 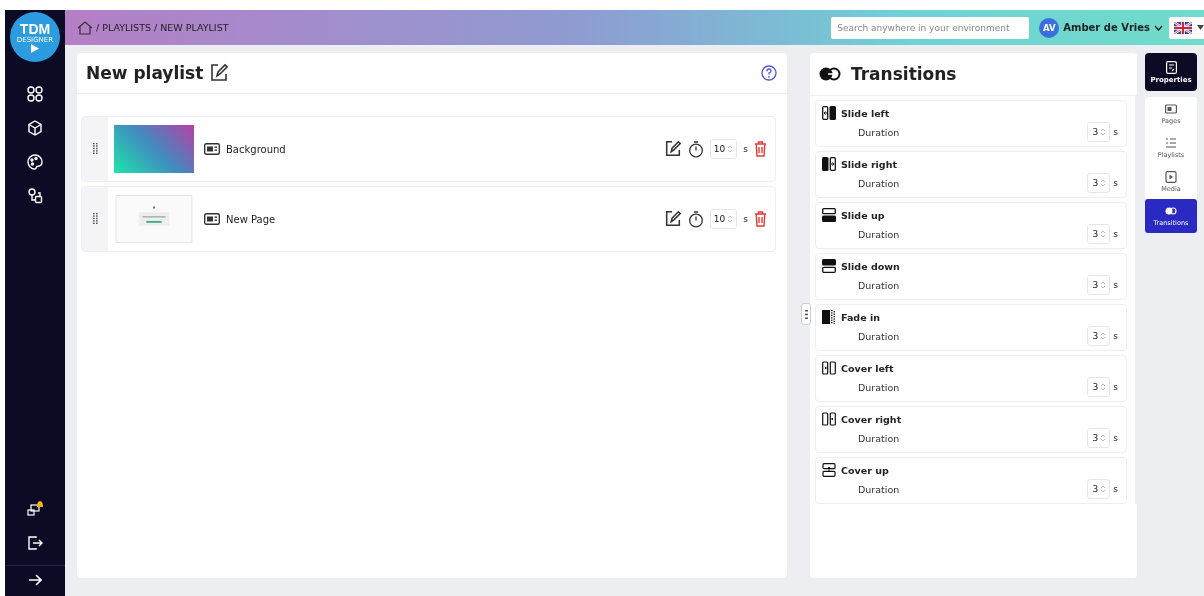 What do you see at coordinates (865, 470) in the screenshot?
I see `transition-name: Cover up` at bounding box center [865, 470].